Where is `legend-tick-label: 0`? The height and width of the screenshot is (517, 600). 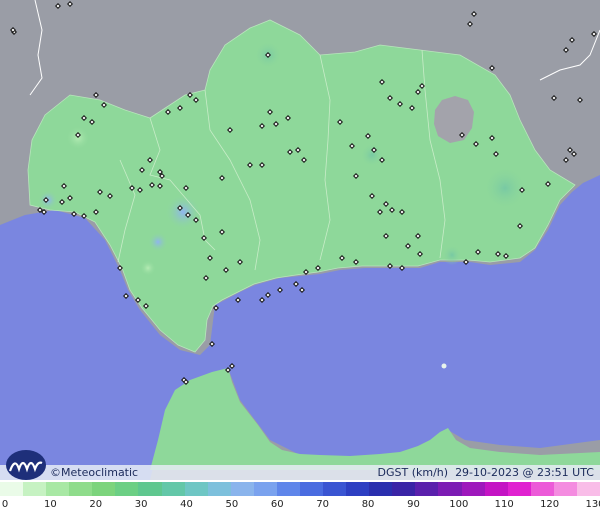
legend-tick-label: 0 is located at coordinates (5, 504).